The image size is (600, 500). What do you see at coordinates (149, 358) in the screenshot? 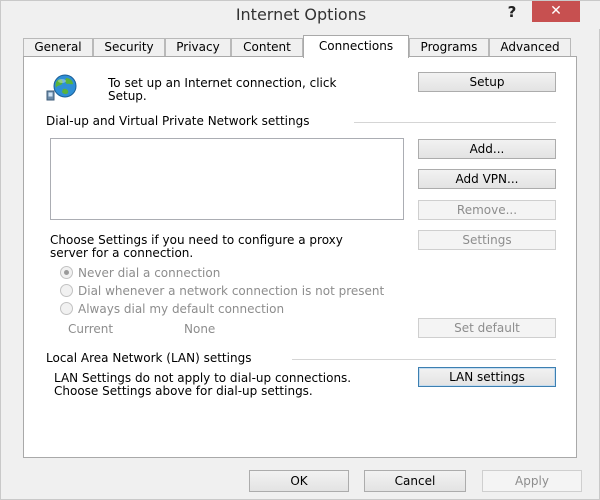
I see `lan-section-title: Local Area Network (LAN) settings` at bounding box center [149, 358].